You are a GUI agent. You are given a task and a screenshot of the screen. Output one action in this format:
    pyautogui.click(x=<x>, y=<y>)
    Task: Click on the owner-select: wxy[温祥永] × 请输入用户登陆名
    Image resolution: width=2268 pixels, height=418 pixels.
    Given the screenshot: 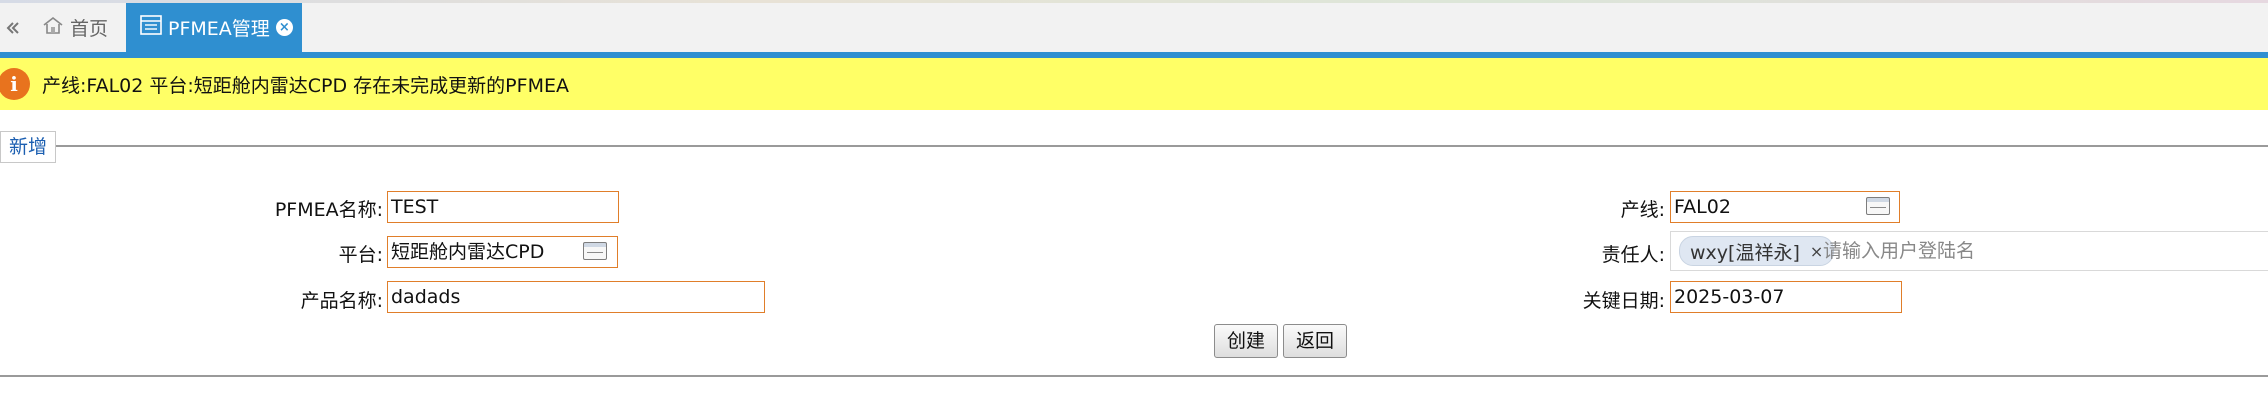 What is the action you would take?
    pyautogui.click(x=1969, y=251)
    